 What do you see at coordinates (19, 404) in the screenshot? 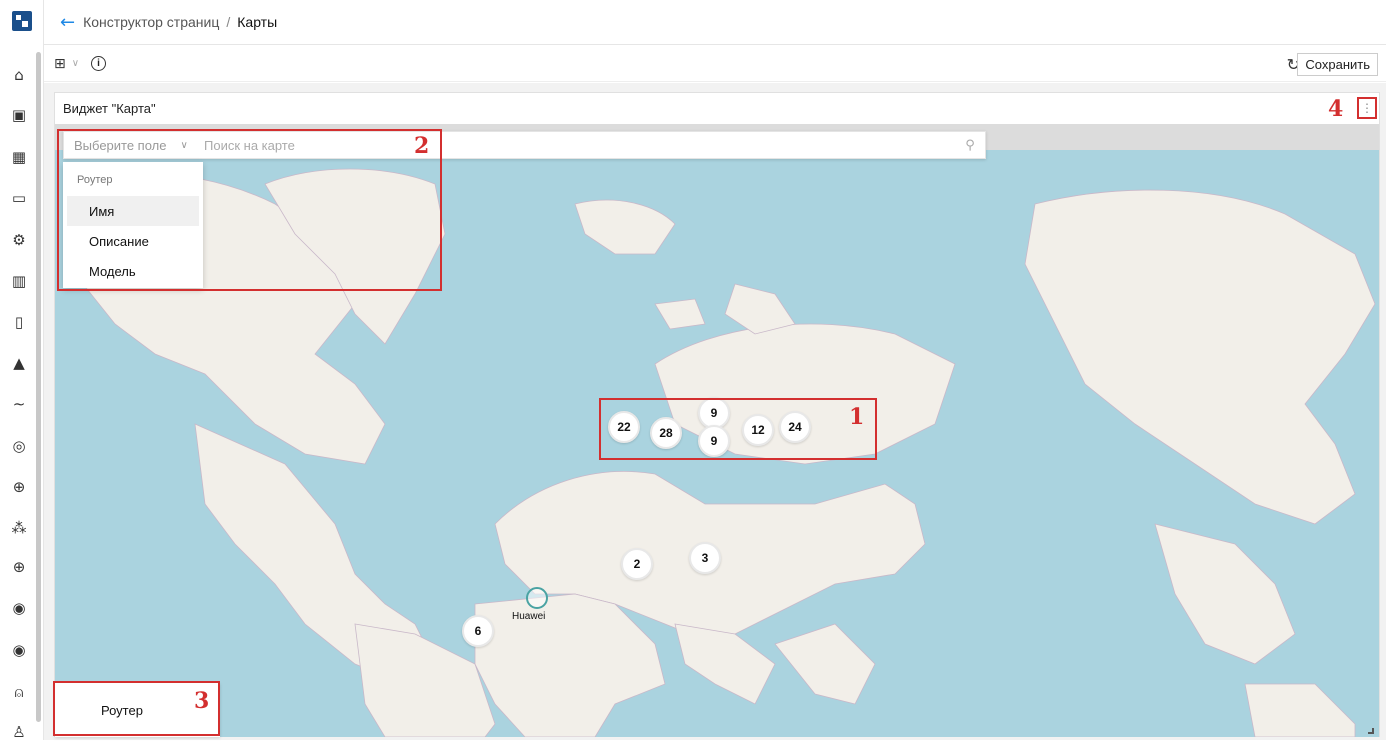
I see `line-chart-icon: ∼` at bounding box center [19, 404].